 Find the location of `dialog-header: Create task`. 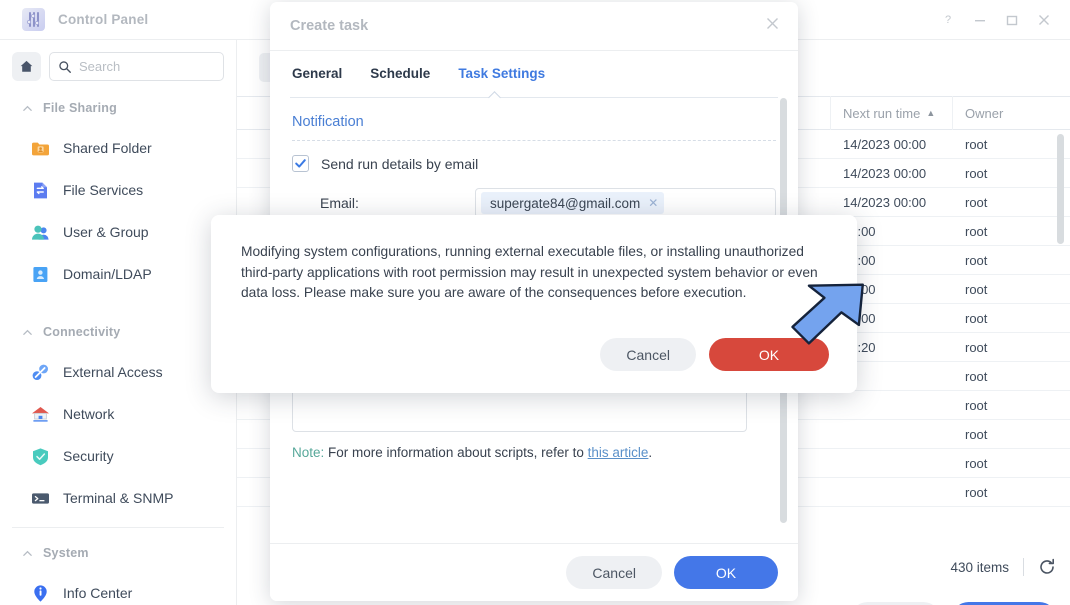

dialog-header: Create task is located at coordinates (534, 26).